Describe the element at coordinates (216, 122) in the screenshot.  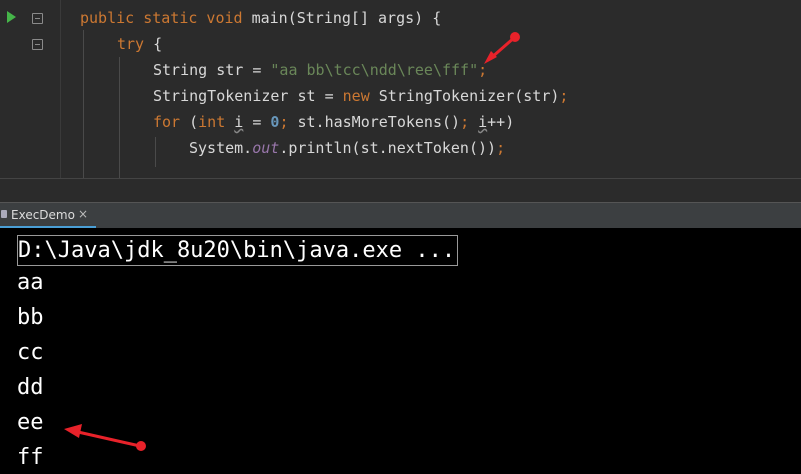
I see `code-token: int` at that location.